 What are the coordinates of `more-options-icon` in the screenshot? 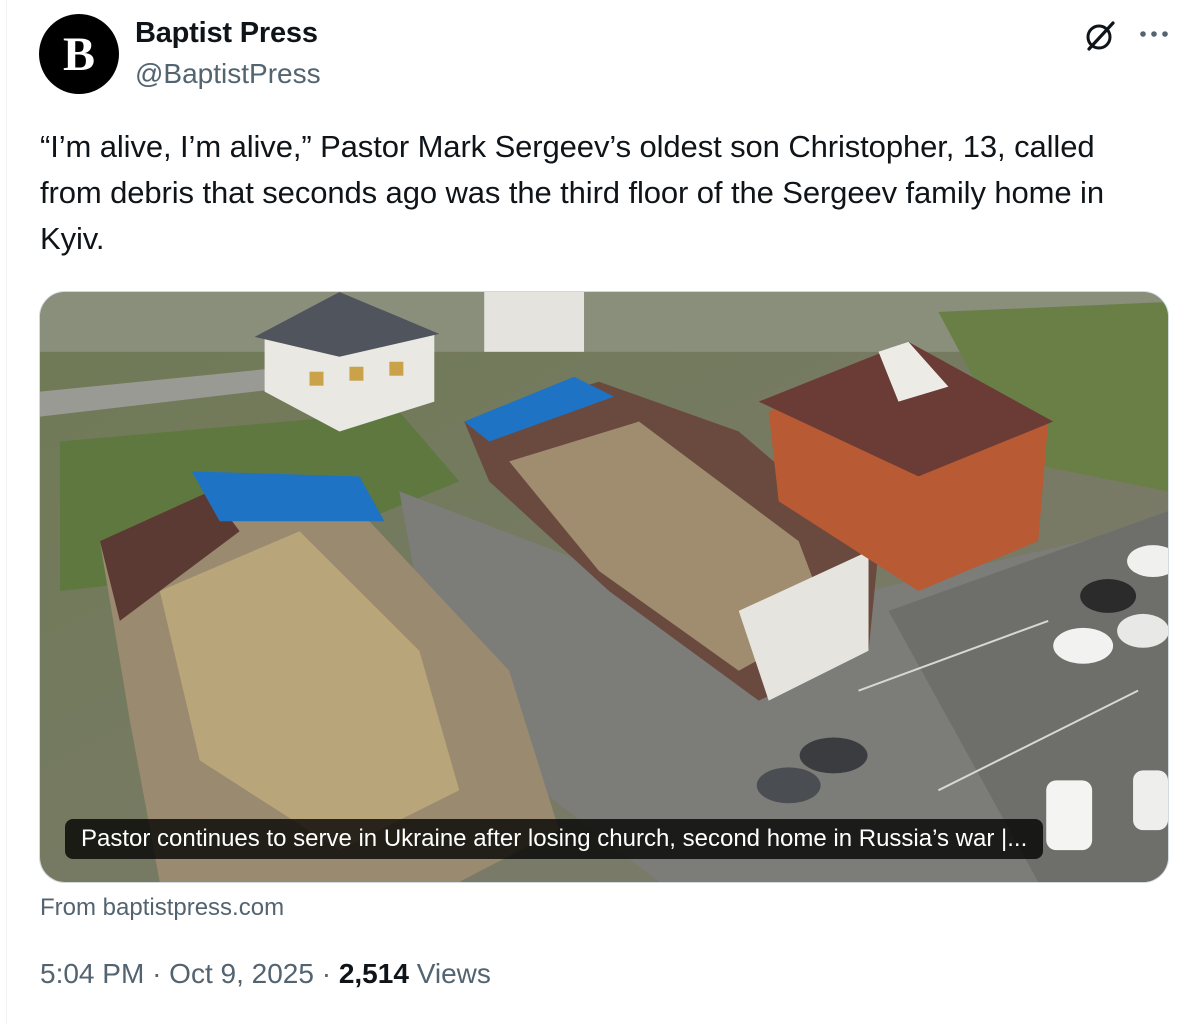 It's located at (1154, 34).